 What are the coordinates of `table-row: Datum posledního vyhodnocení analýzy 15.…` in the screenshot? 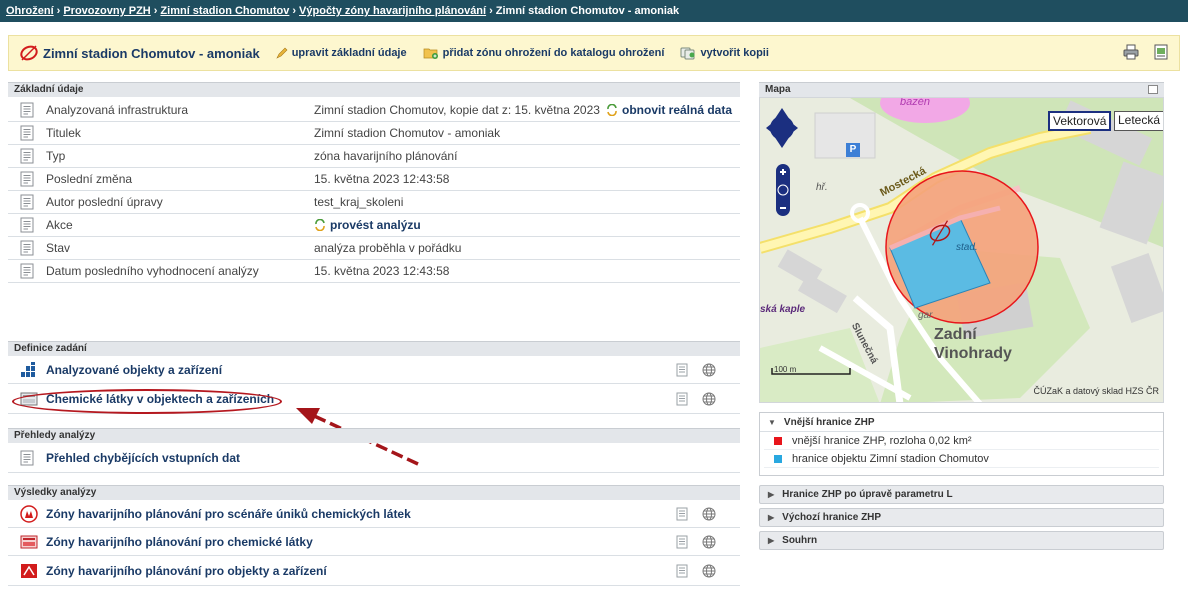 It's located at (374, 271).